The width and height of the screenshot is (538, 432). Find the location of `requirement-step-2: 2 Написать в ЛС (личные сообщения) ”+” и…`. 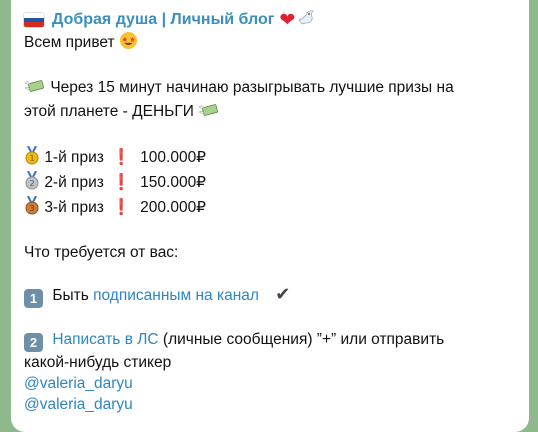

requirement-step-2: 2 Написать в ЛС (личные сообщения) ”+” и… is located at coordinates (269, 340).